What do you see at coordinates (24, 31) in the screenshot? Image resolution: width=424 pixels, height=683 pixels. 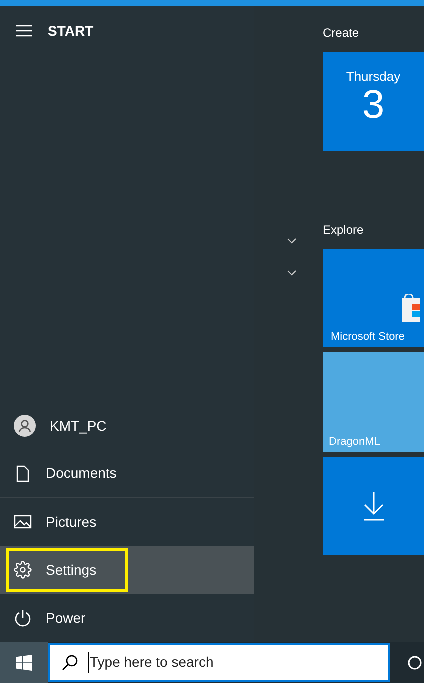 I see `menu-icon` at bounding box center [24, 31].